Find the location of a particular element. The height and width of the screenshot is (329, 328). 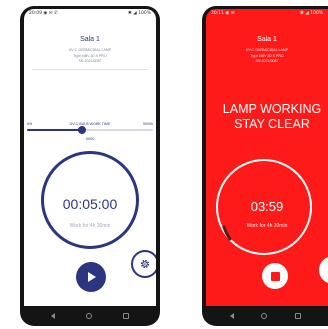

stop-button is located at coordinates (275, 276).